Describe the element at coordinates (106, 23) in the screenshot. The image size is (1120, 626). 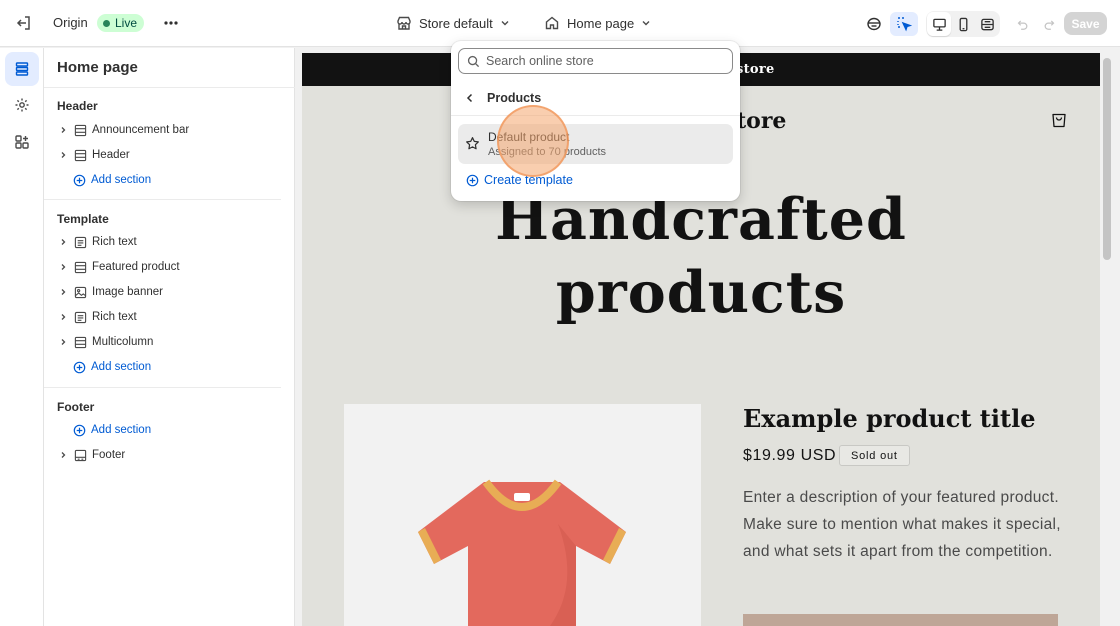
I see `live-dot` at that location.